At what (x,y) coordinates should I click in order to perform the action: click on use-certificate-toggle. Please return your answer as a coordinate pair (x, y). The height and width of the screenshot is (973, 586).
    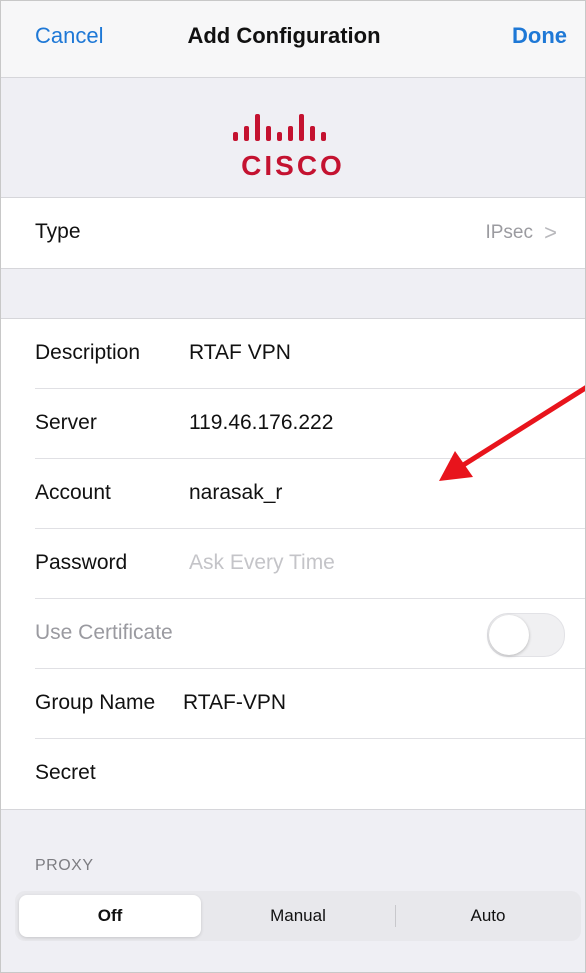
    Looking at the image, I should click on (526, 635).